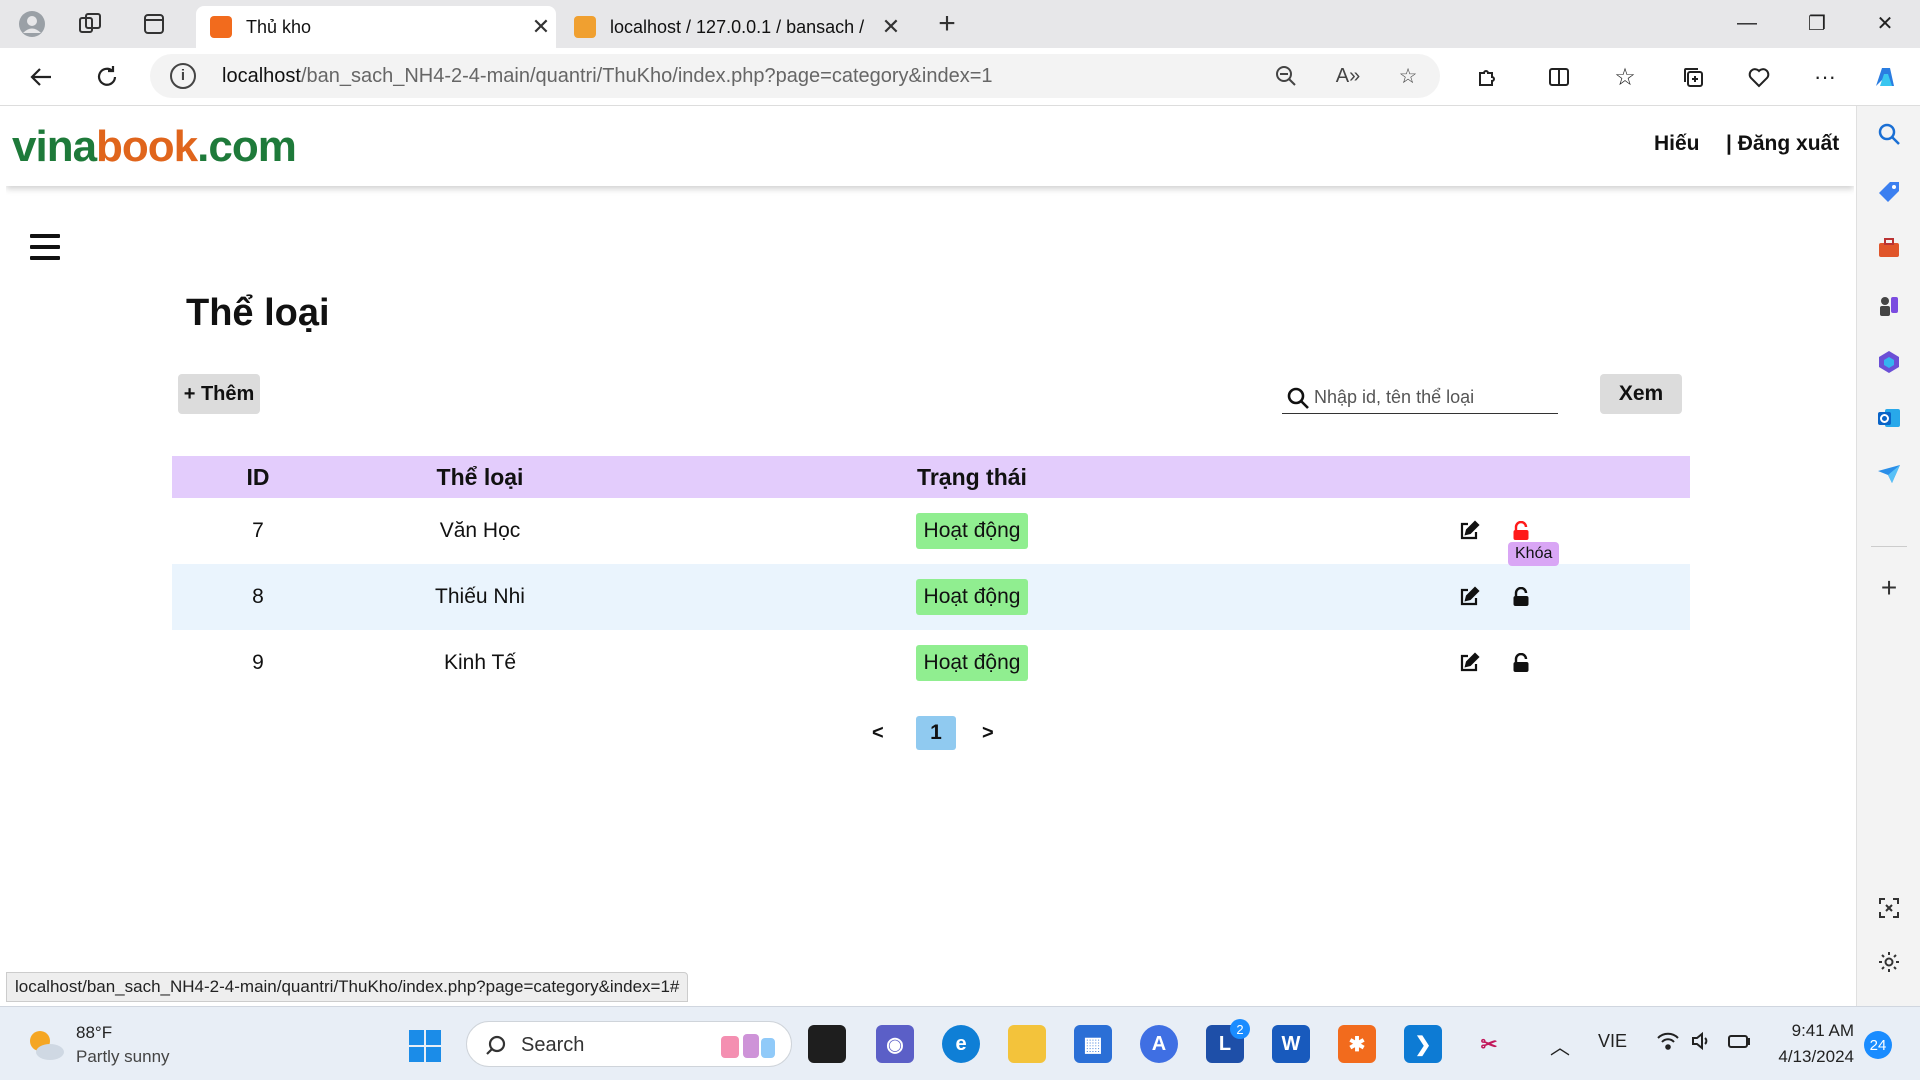 The height and width of the screenshot is (1080, 1920). What do you see at coordinates (1408, 76) in the screenshot?
I see `favorite-star-icon: ☆` at bounding box center [1408, 76].